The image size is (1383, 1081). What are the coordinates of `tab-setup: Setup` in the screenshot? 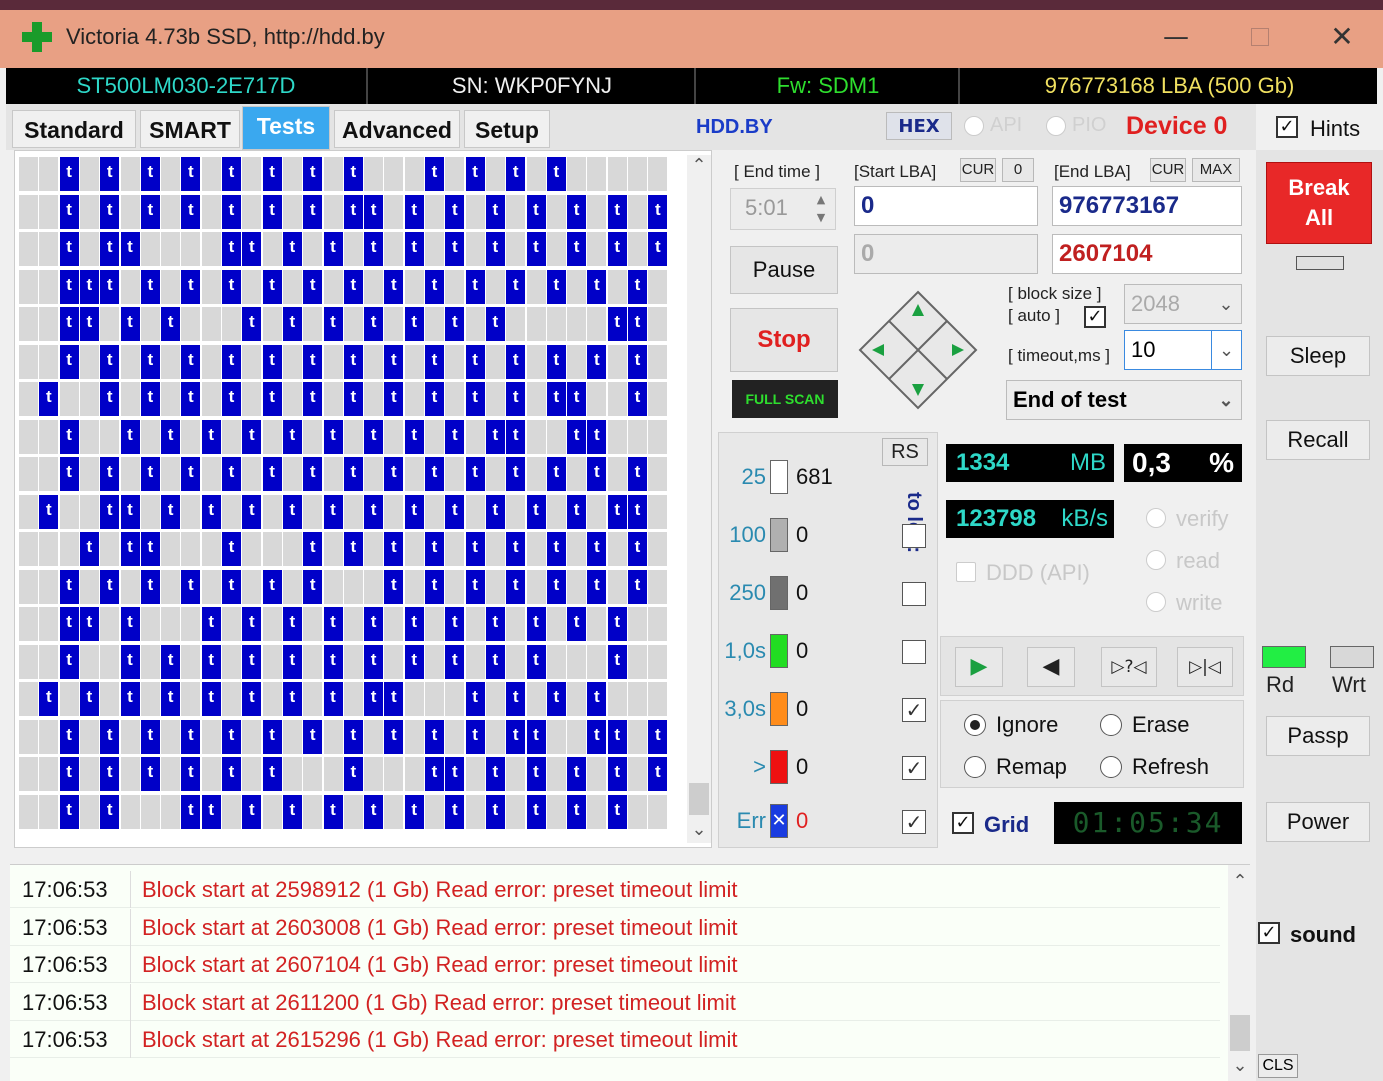 It's located at (507, 129).